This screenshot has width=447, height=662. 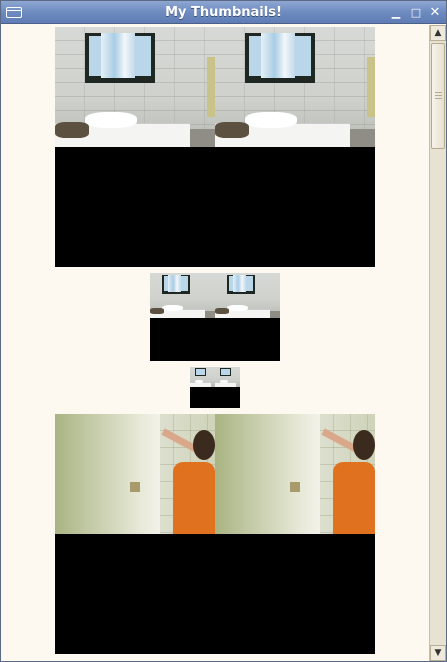 I want to click on scrollbar-thumb, so click(x=438, y=96).